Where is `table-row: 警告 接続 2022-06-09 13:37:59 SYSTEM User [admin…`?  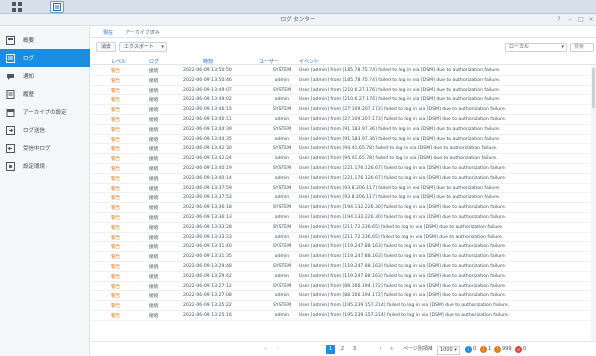 table-row: 警告 接続 2022-06-09 13:37:59 SYSTEM User [admin… is located at coordinates (341, 189).